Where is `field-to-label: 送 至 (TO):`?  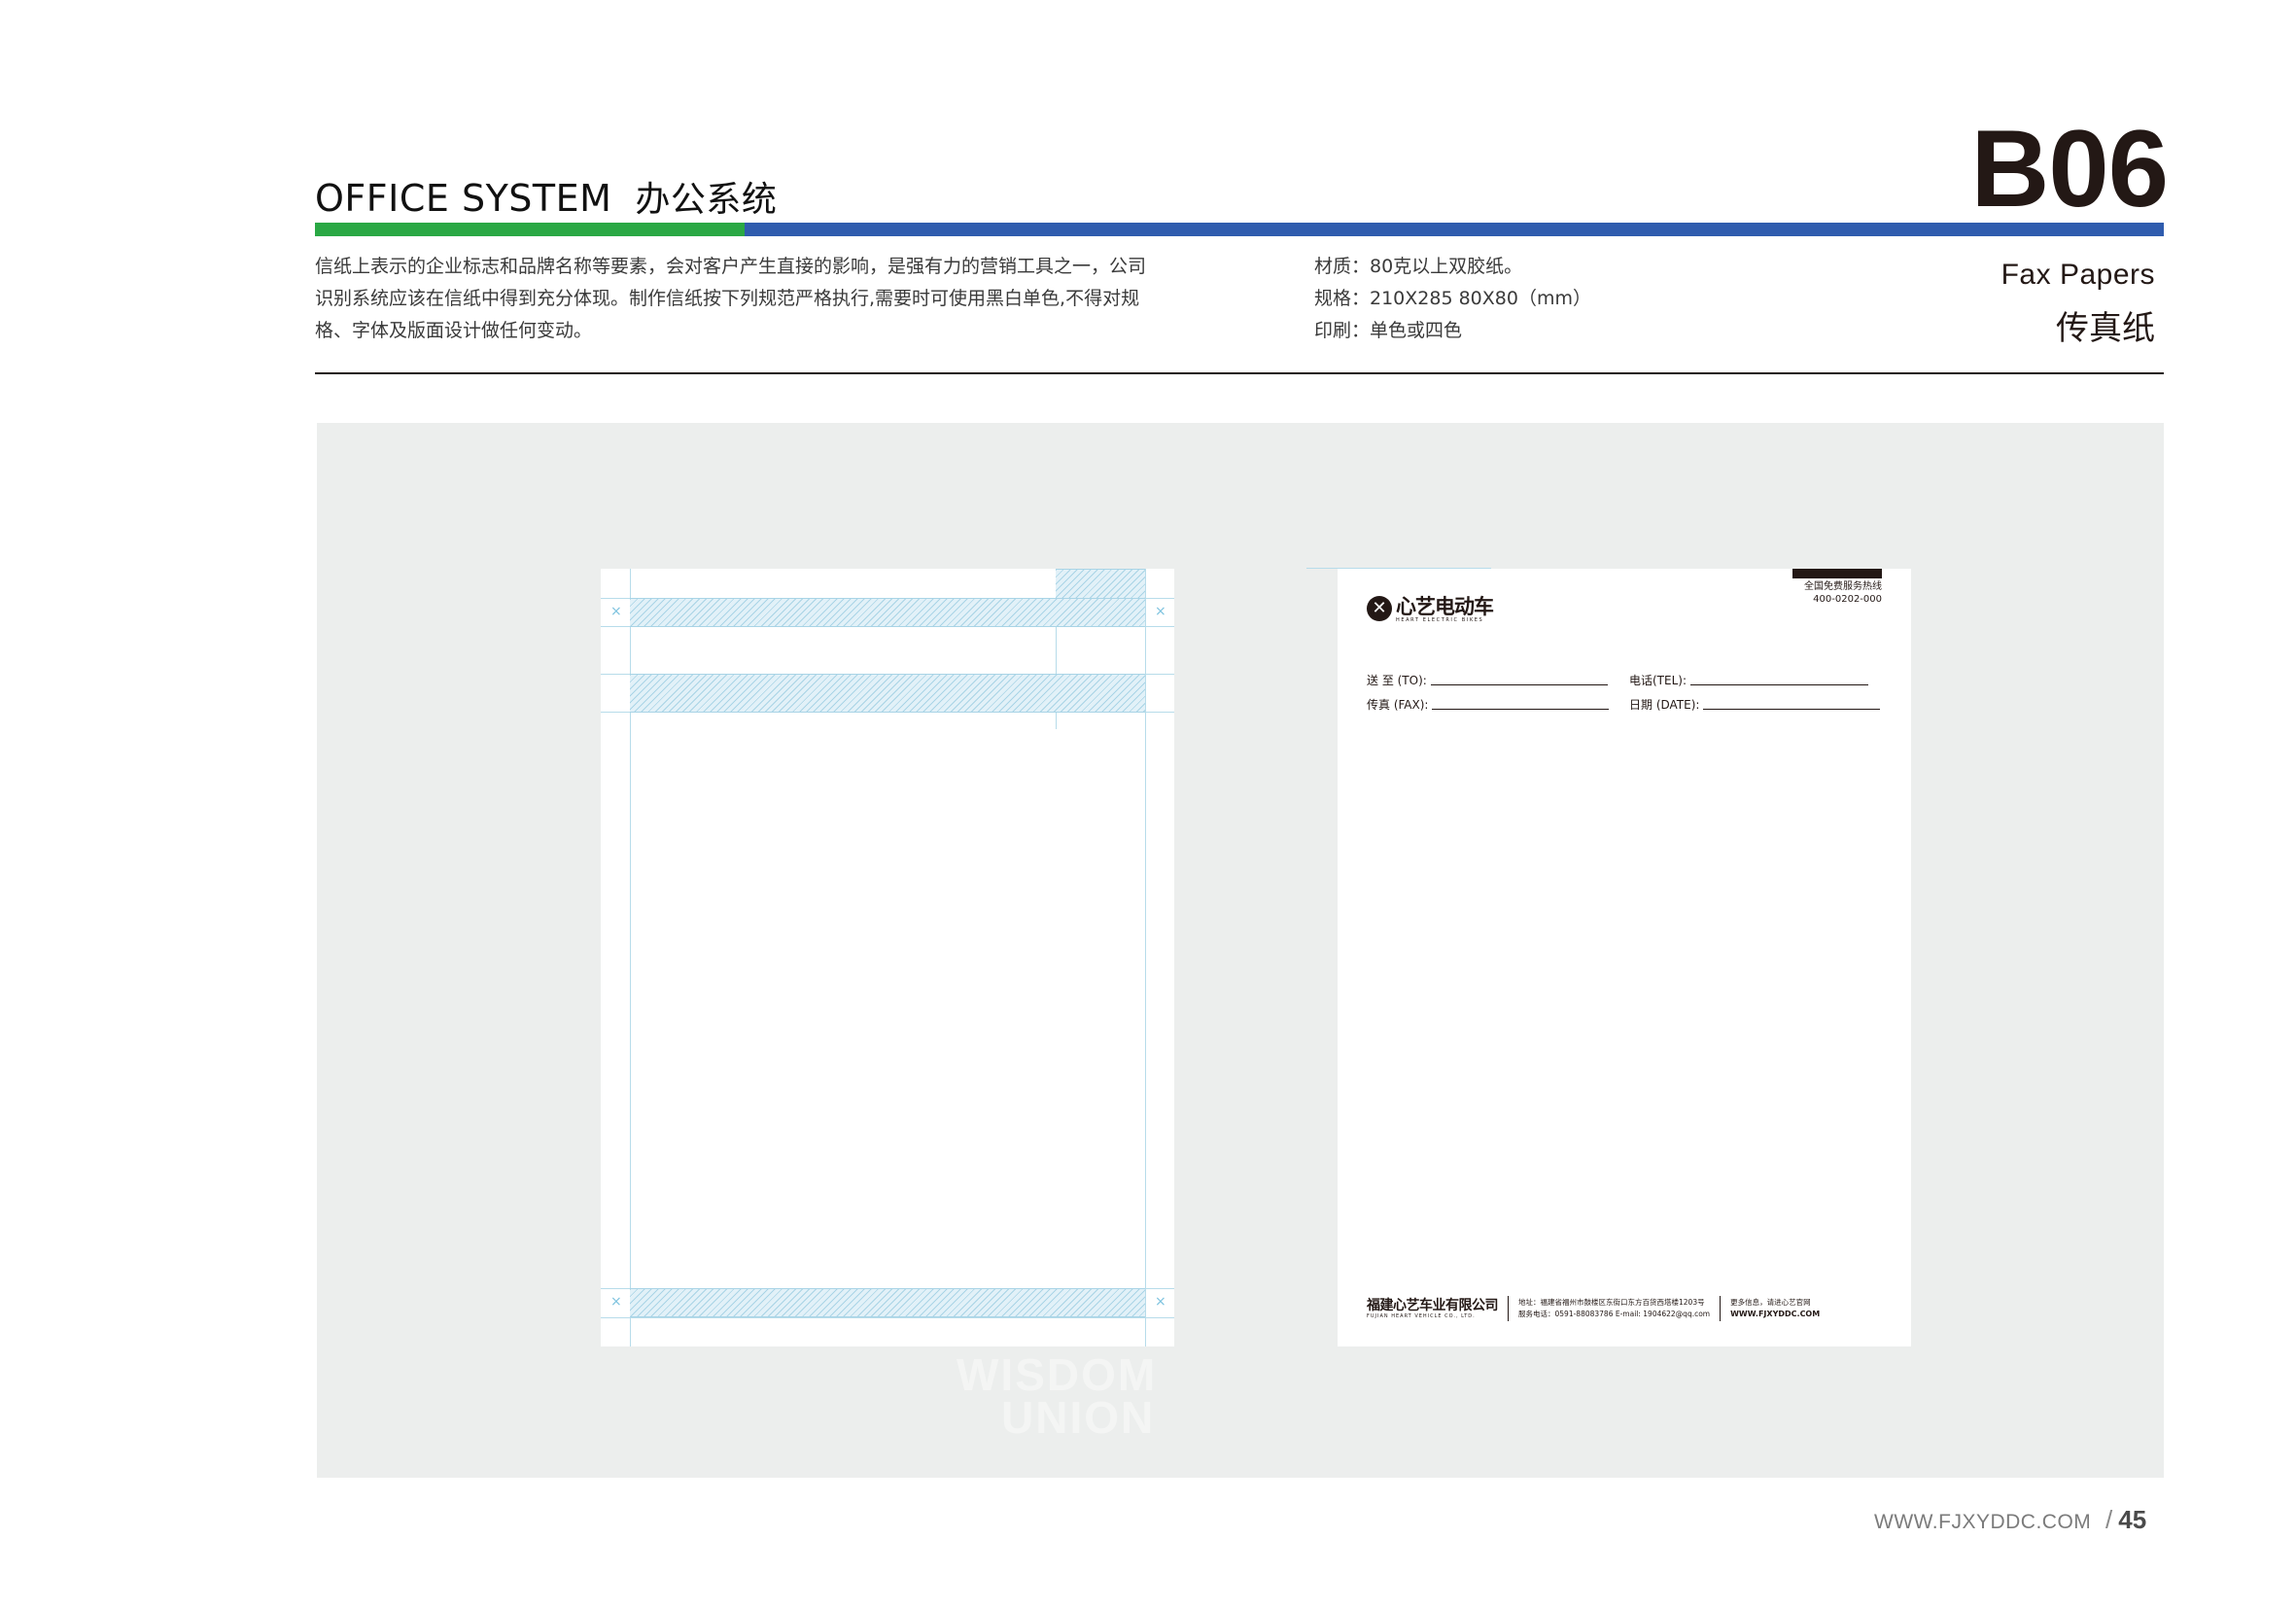 field-to-label: 送 至 (TO): is located at coordinates (1397, 680).